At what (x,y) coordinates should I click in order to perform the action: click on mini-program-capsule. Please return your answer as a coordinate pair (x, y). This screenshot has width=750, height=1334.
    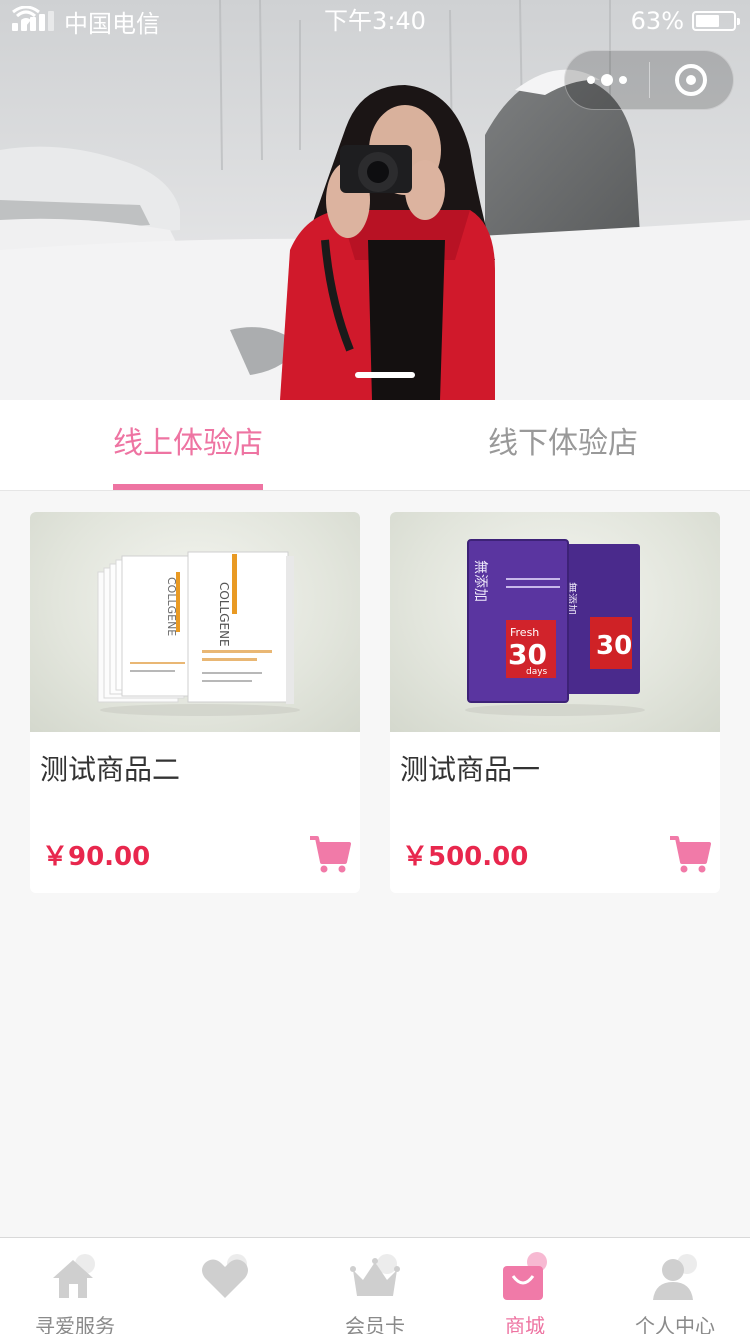
    Looking at the image, I should click on (649, 80).